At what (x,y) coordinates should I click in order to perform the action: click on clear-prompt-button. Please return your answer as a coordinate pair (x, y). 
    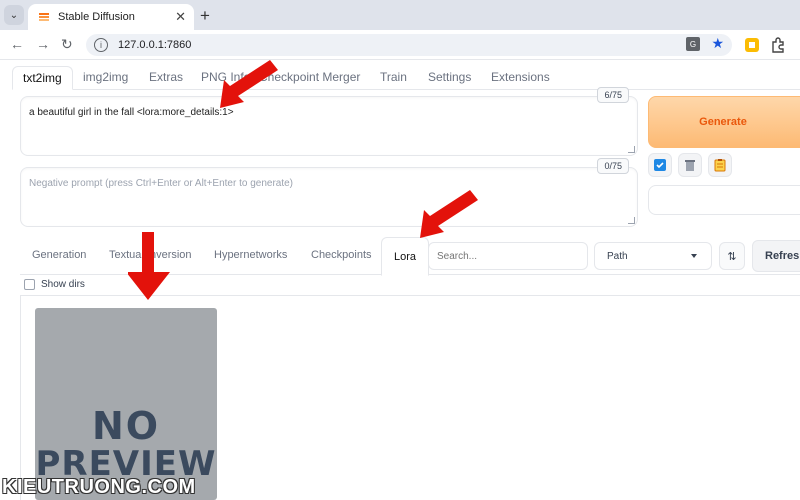
    Looking at the image, I should click on (690, 165).